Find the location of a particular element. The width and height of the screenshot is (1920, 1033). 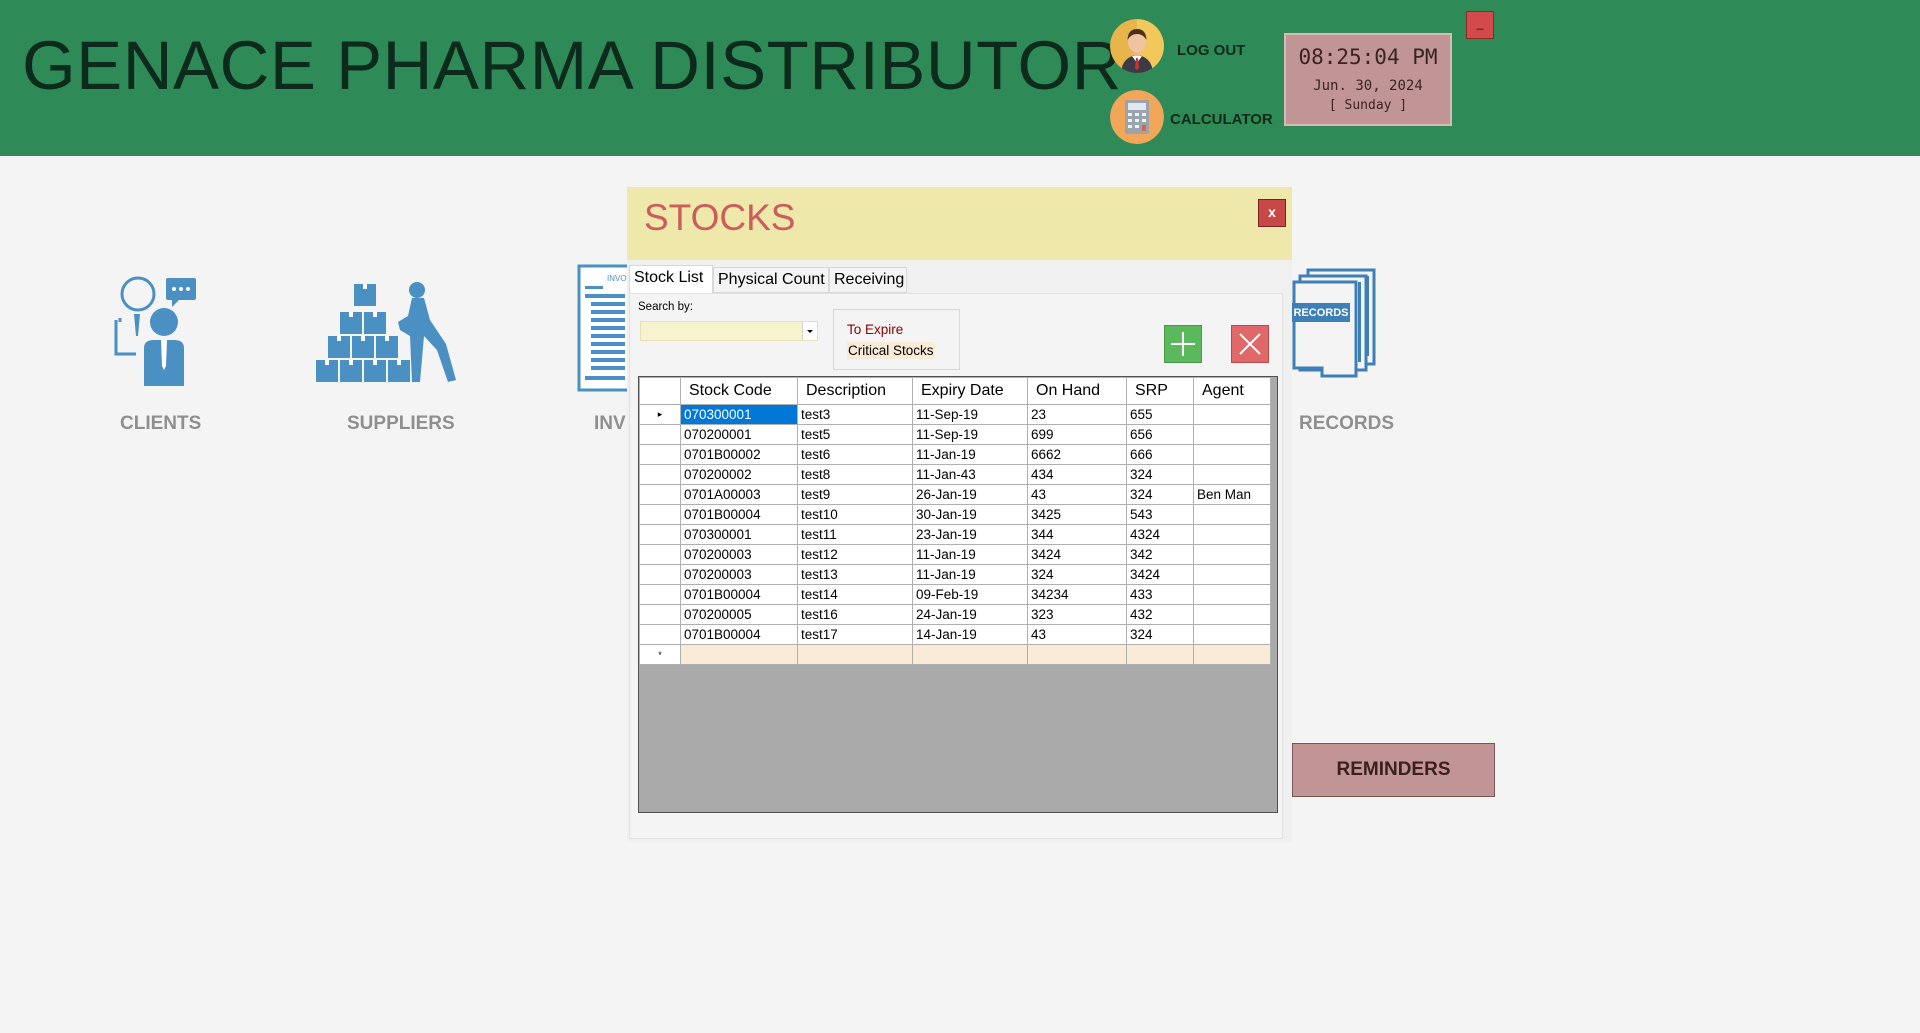

table-row: ▸ 070300001 test3 11-Sep-19 23 655 is located at coordinates (955, 414).